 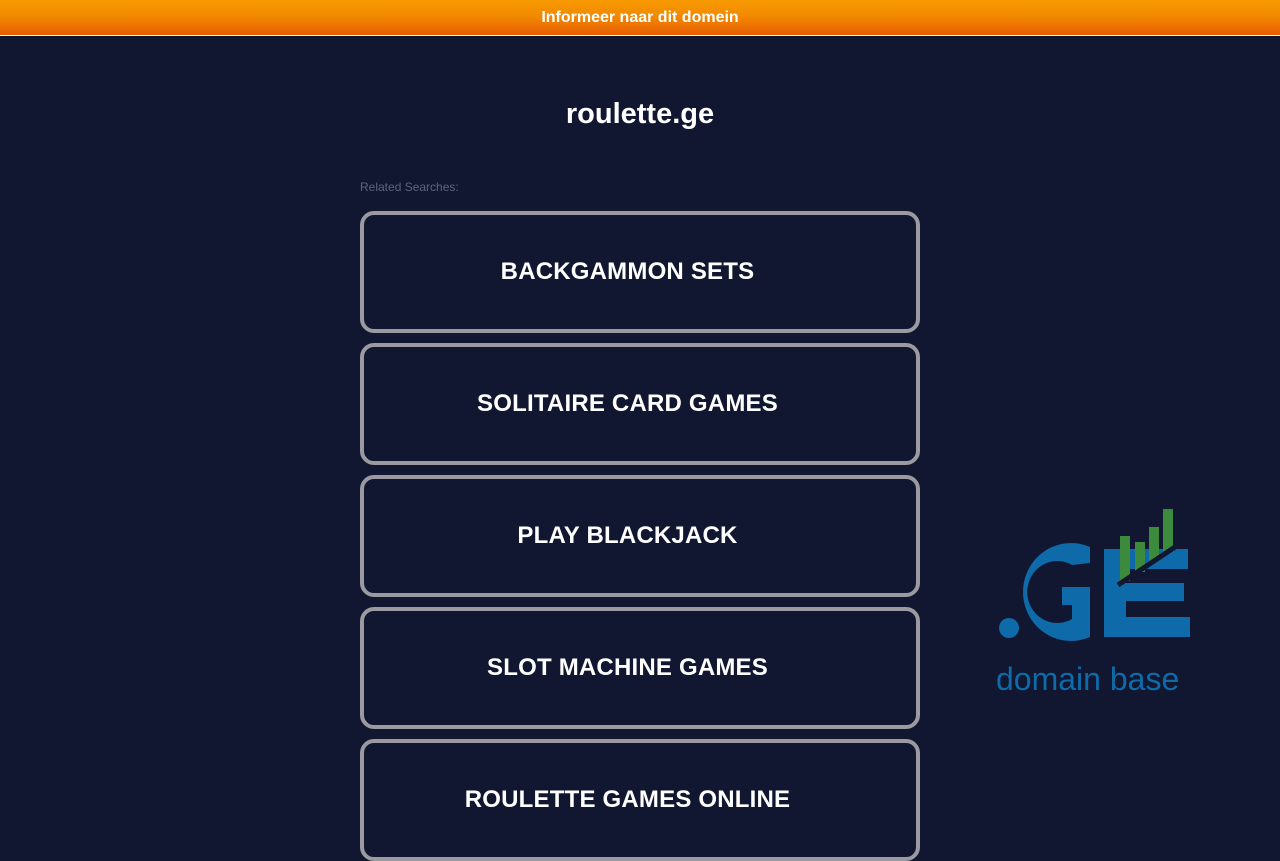 What do you see at coordinates (1093, 602) in the screenshot?
I see `ge-domain-base-logo: domain base` at bounding box center [1093, 602].